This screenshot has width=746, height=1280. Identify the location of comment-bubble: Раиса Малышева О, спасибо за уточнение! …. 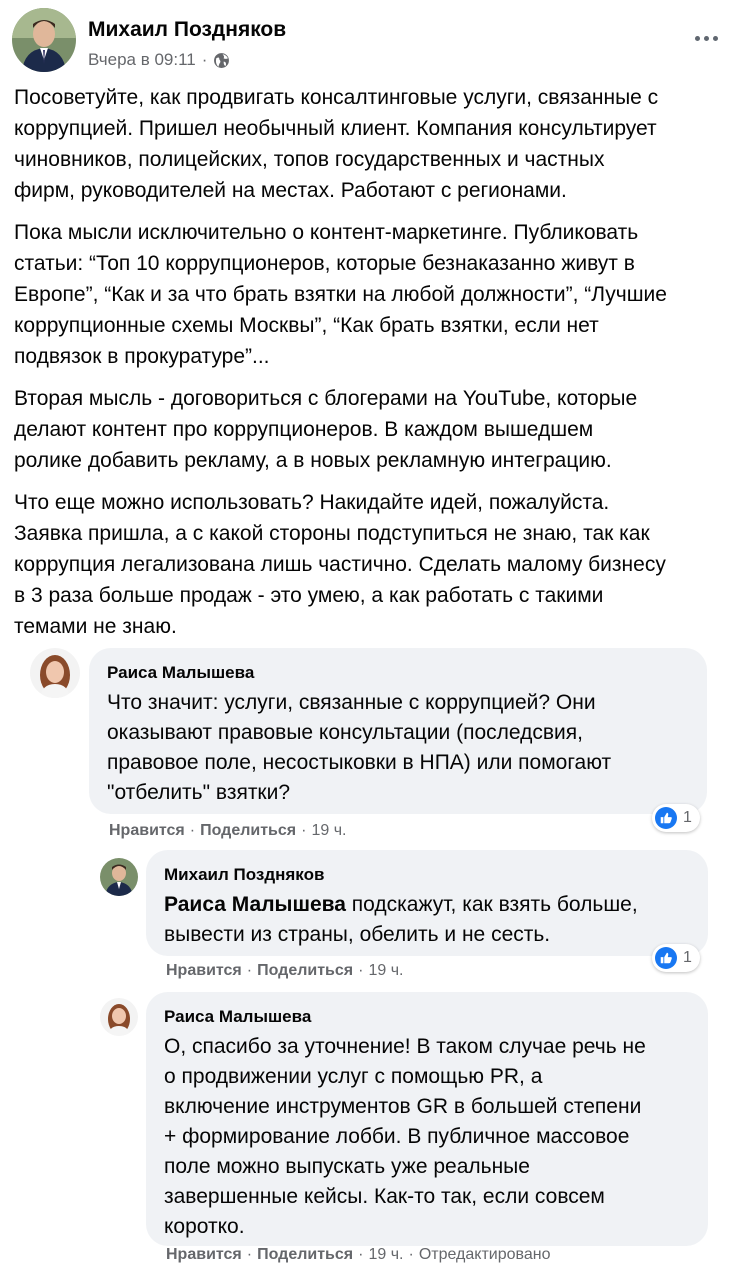
(427, 1119).